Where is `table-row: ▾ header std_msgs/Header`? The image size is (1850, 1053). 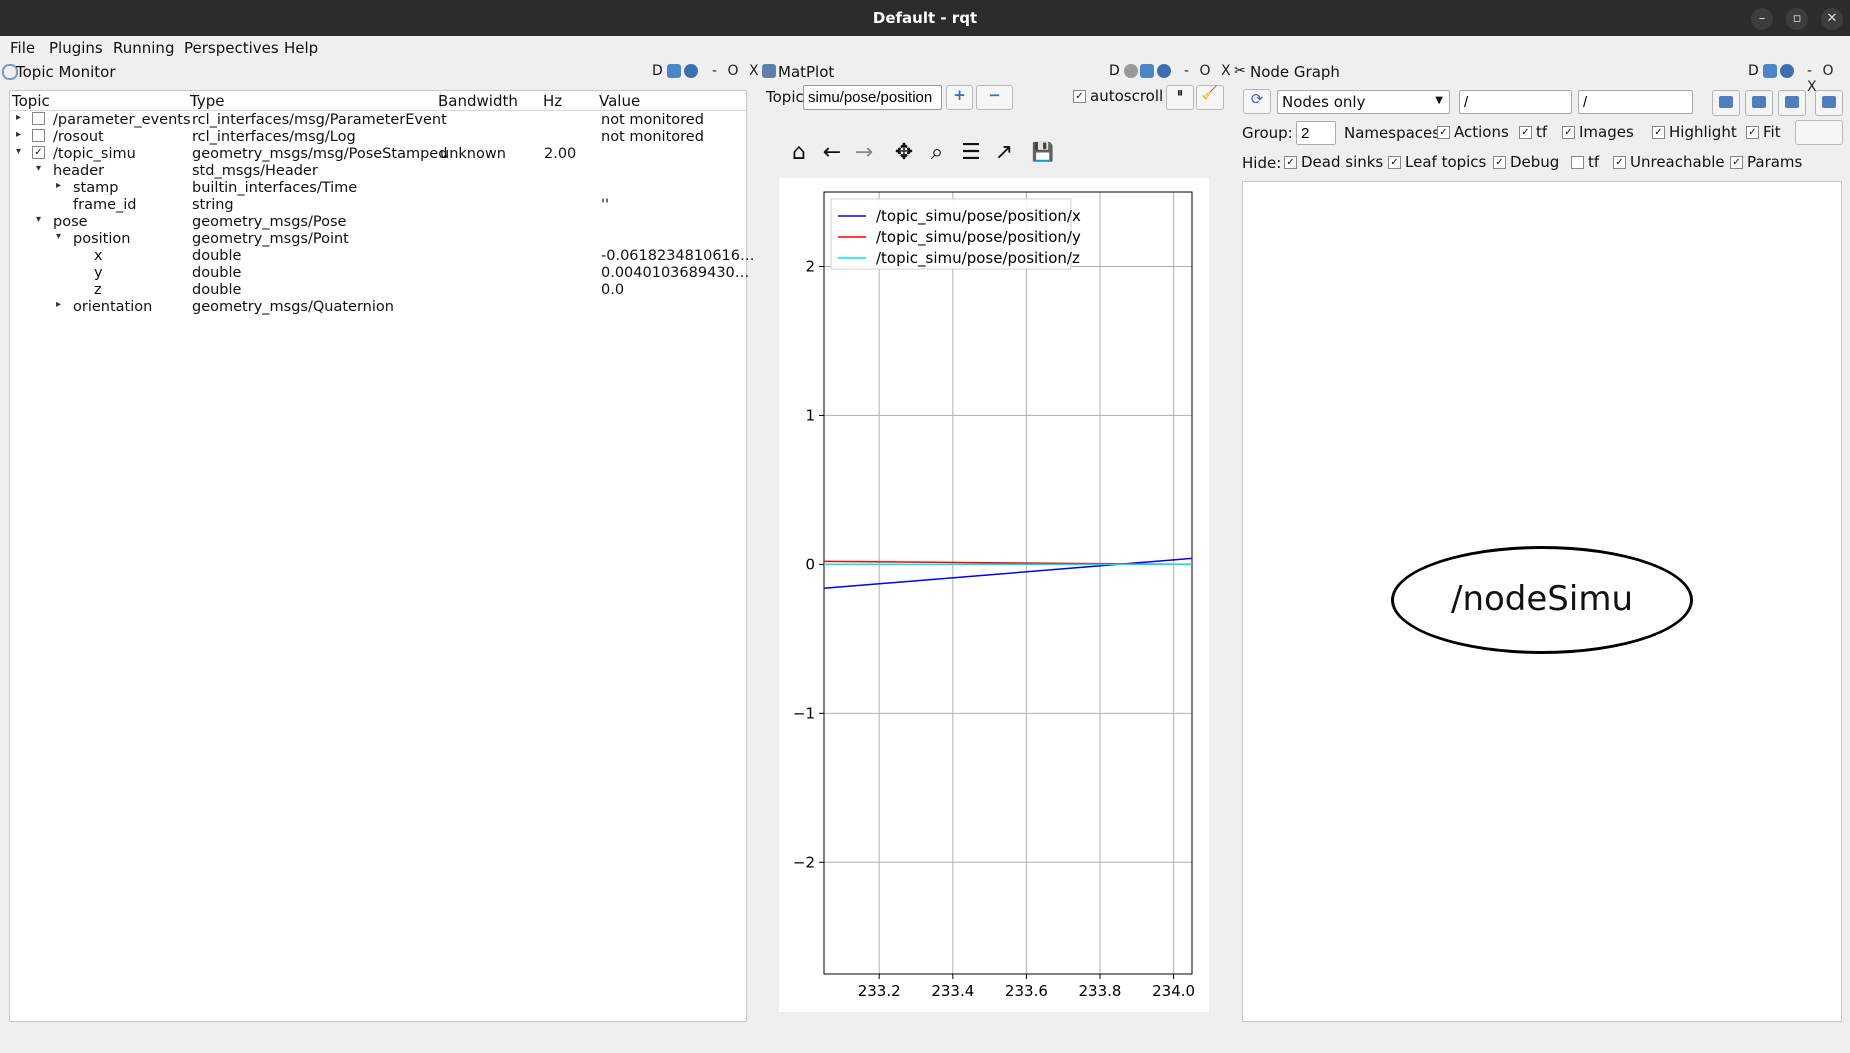
table-row: ▾ header std_msgs/Header is located at coordinates (378, 171).